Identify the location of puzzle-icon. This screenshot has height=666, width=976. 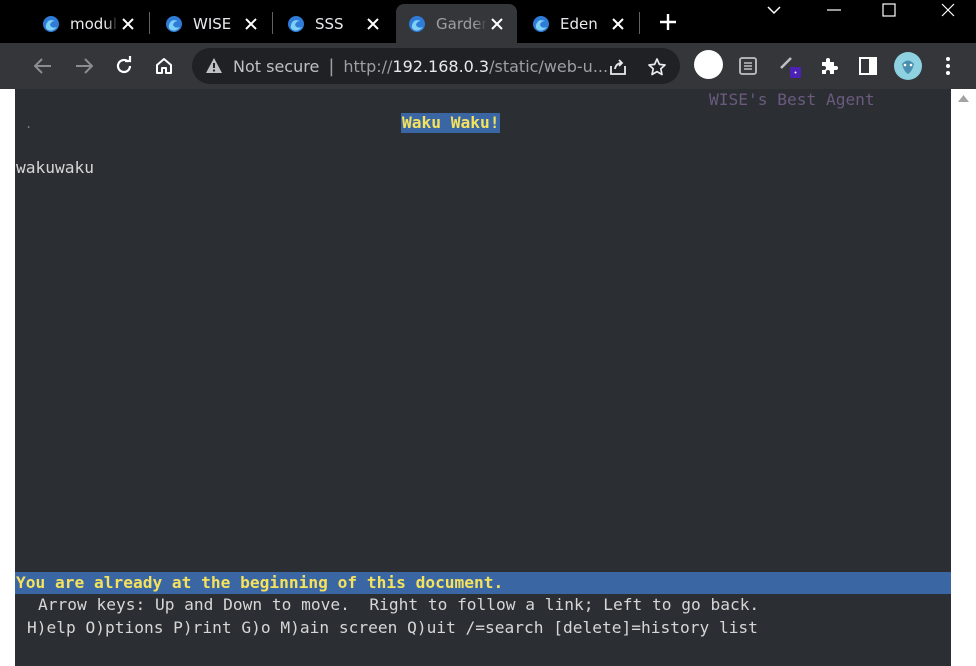
(830, 66).